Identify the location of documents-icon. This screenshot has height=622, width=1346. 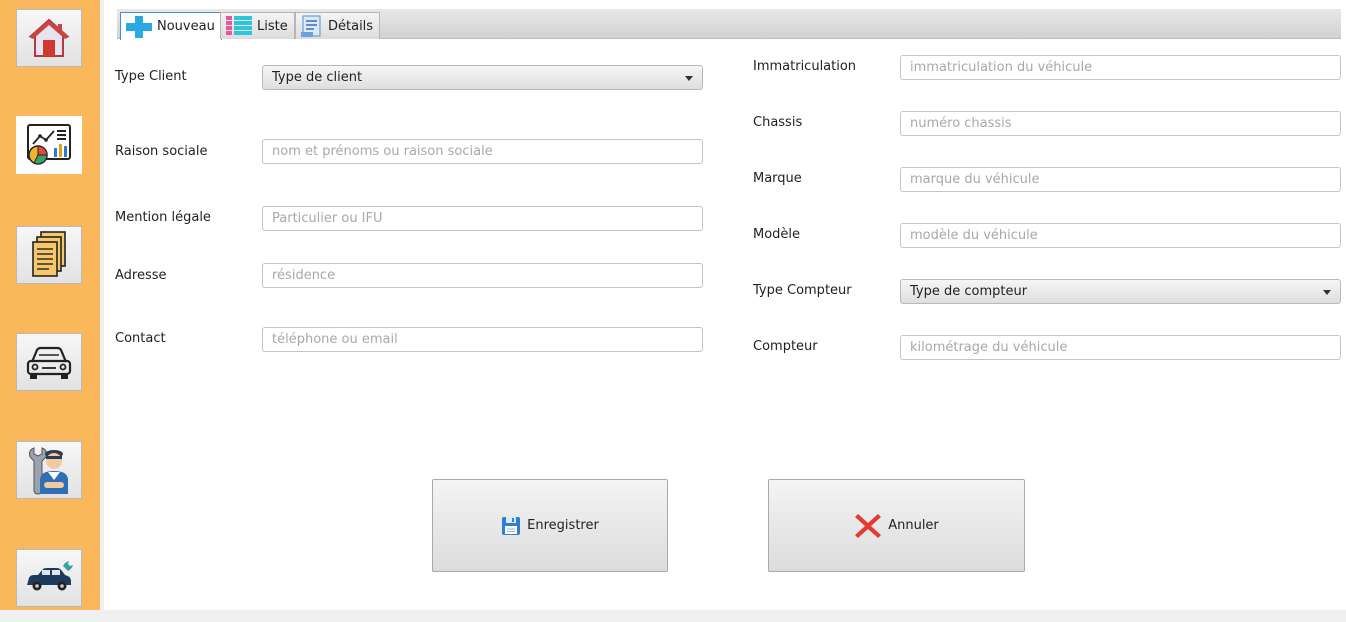
(49, 254).